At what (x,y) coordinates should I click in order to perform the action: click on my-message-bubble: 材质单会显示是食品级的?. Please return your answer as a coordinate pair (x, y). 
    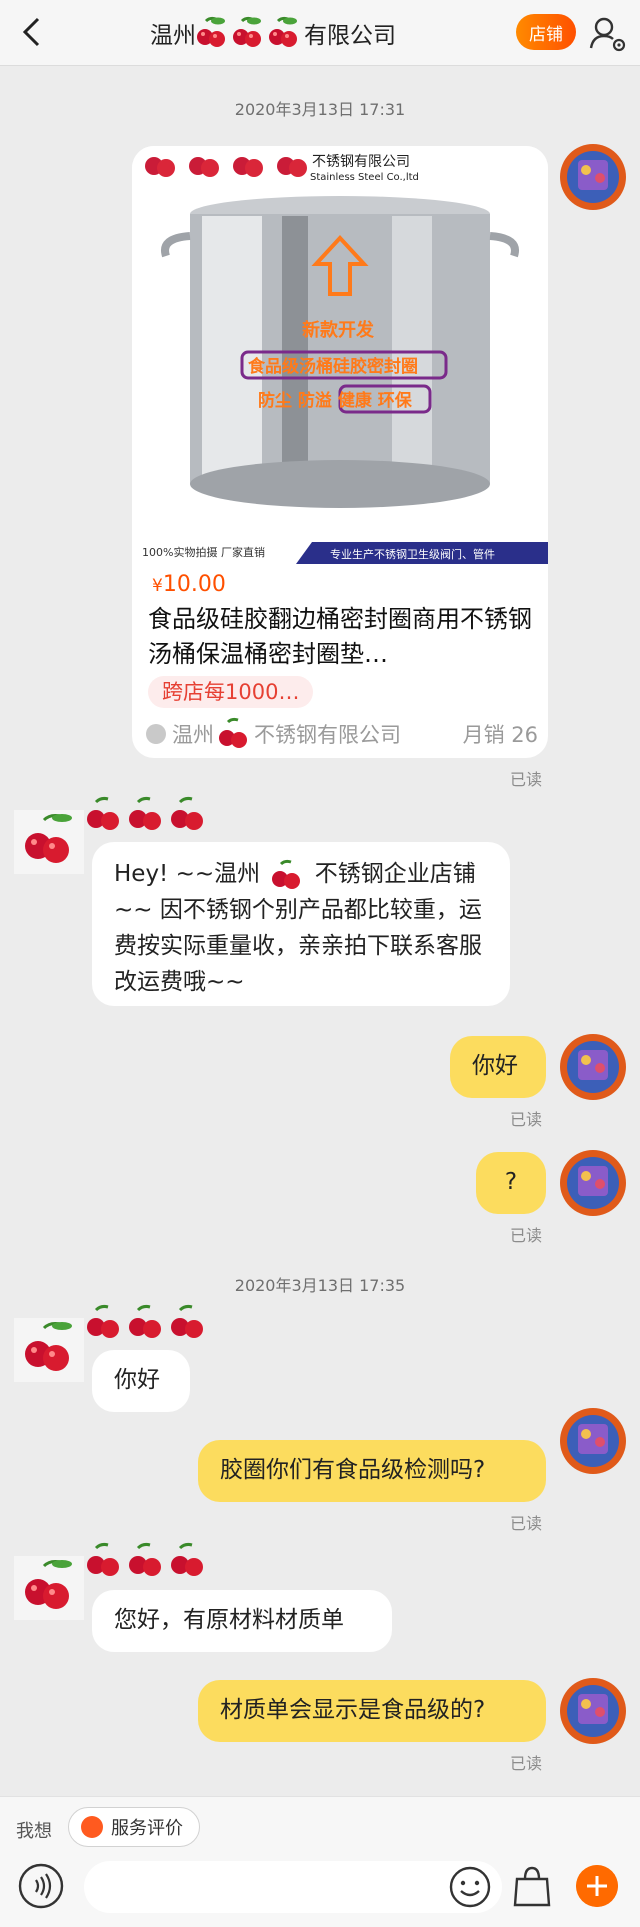
    Looking at the image, I should click on (372, 1711).